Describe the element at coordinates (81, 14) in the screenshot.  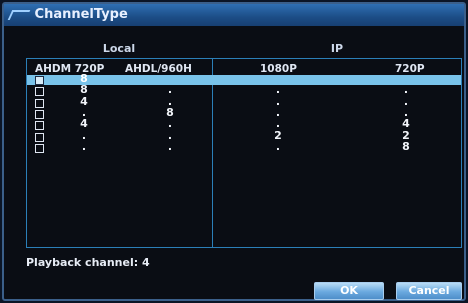
I see `window-title: ChannelType` at that location.